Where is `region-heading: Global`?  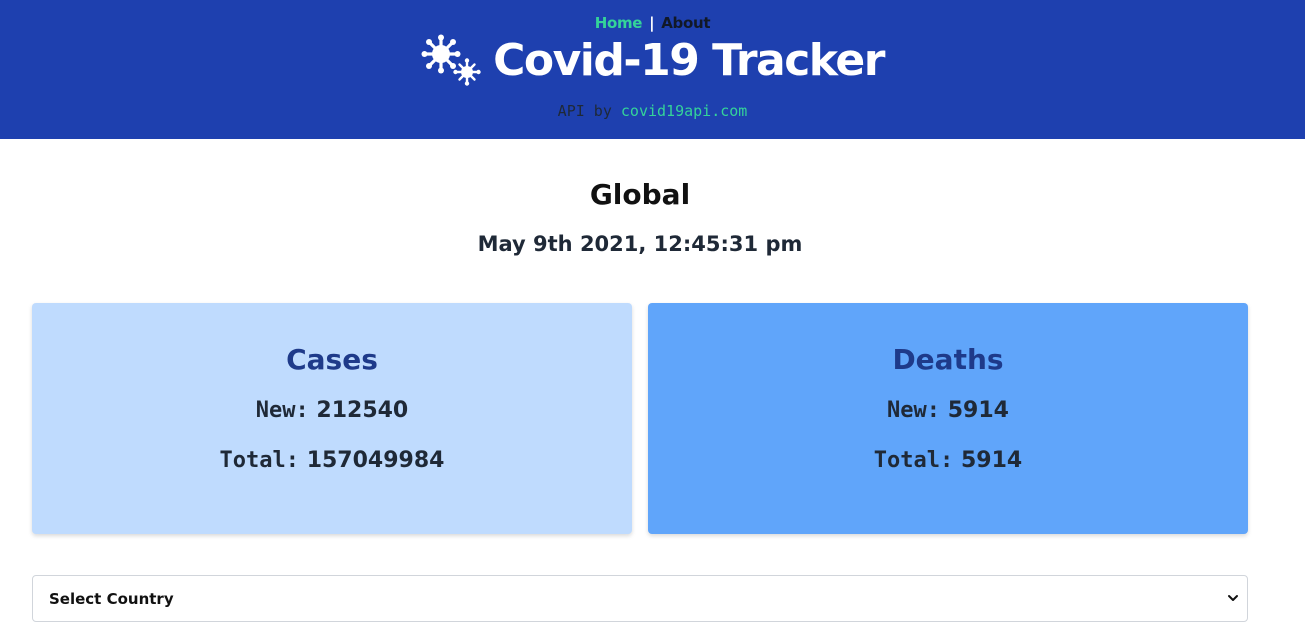 region-heading: Global is located at coordinates (640, 194).